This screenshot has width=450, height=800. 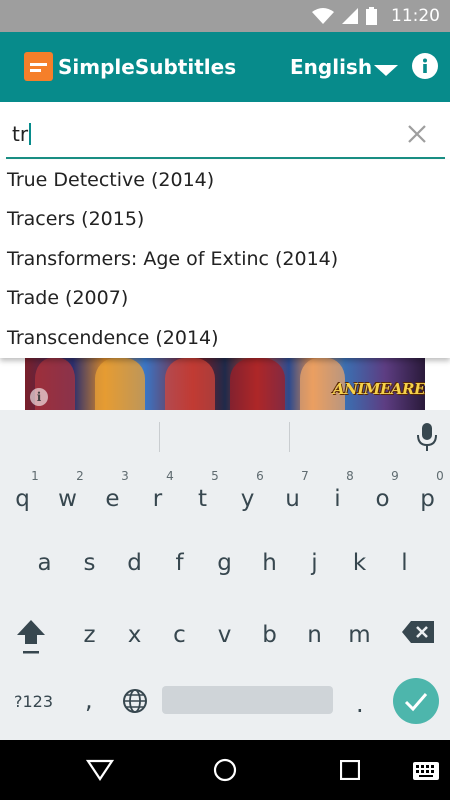 I want to click on period-key: ., so click(x=360, y=704).